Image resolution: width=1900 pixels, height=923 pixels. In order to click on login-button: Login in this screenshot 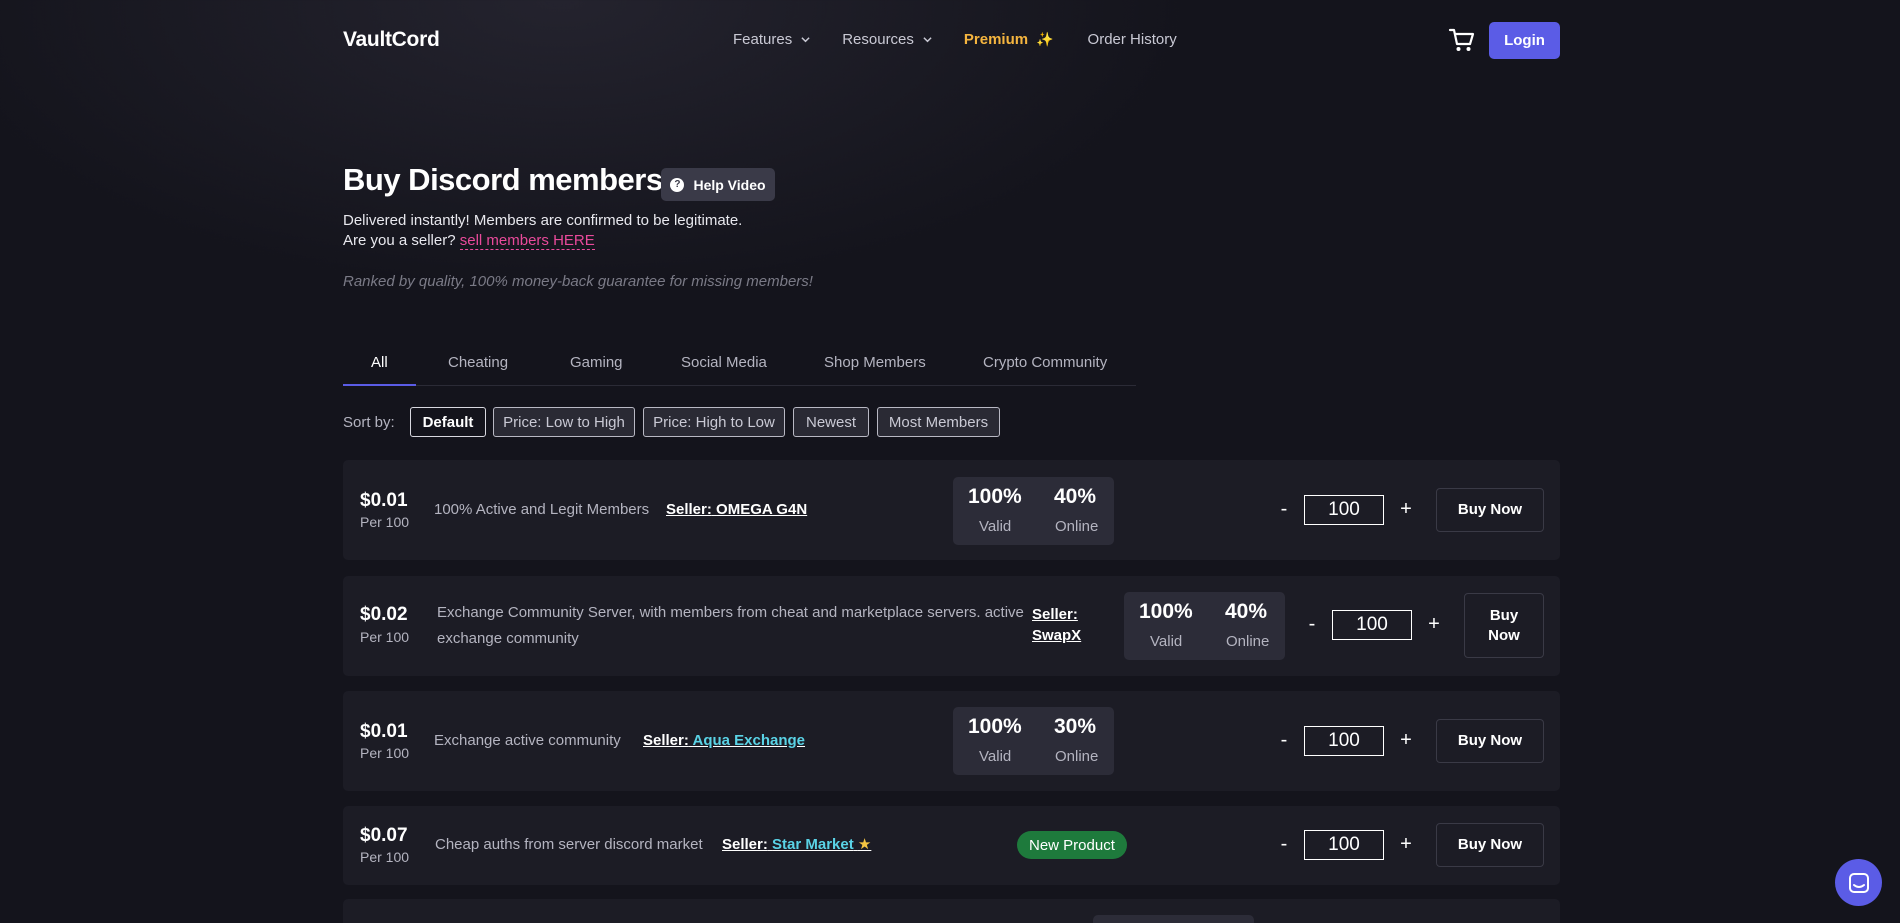, I will do `click(1524, 40)`.